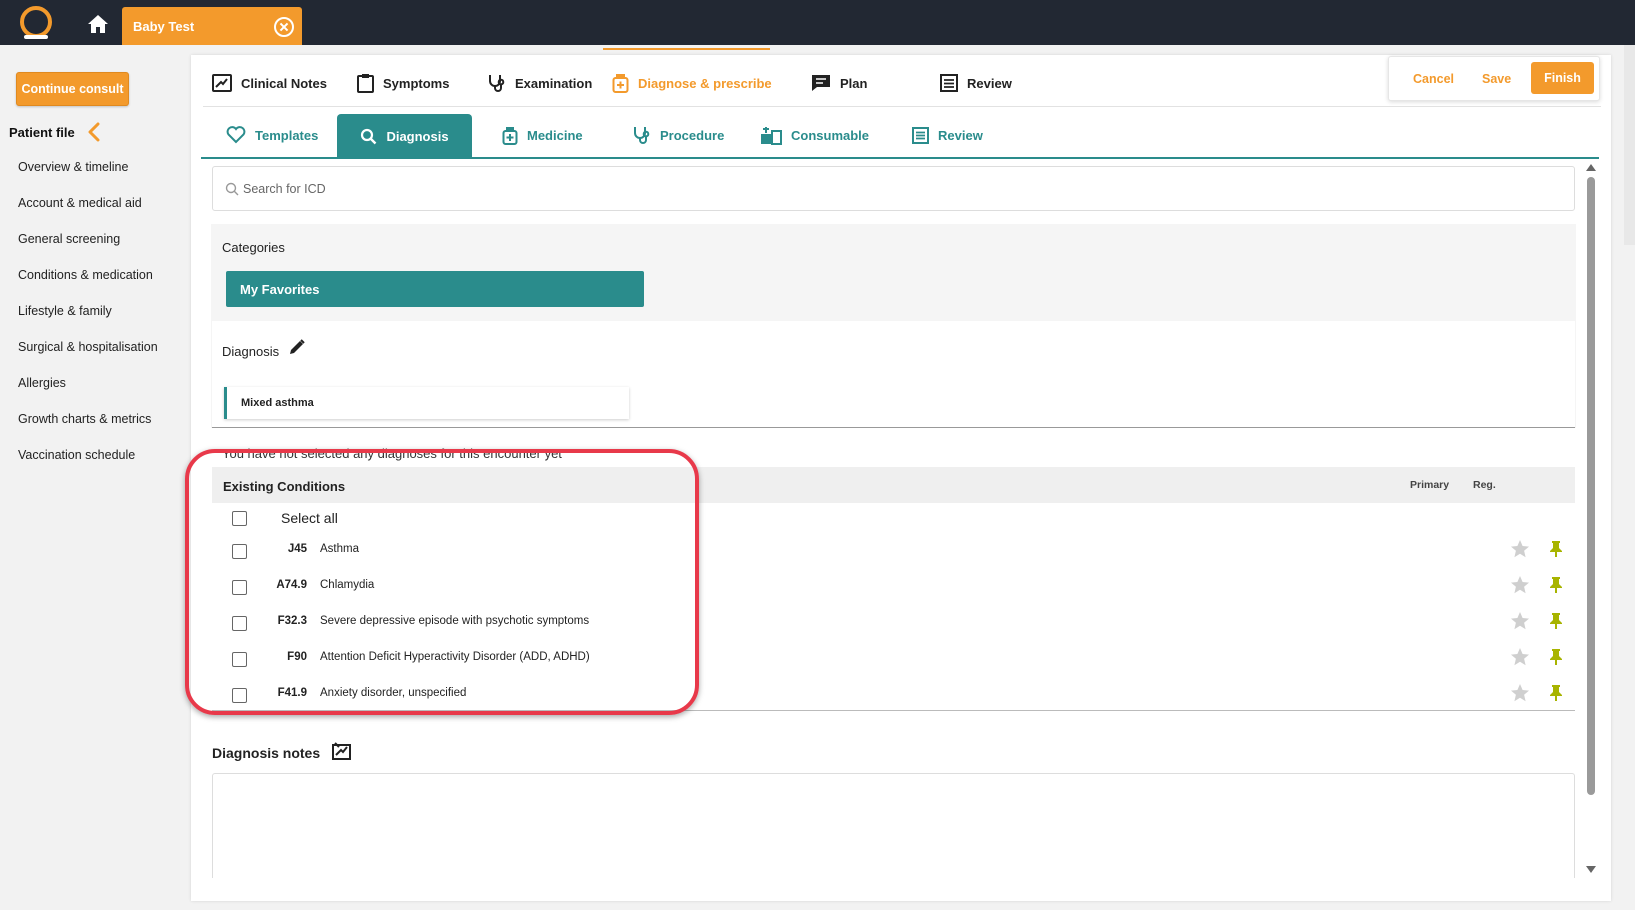  I want to click on chevron-left-icon, so click(94, 132).